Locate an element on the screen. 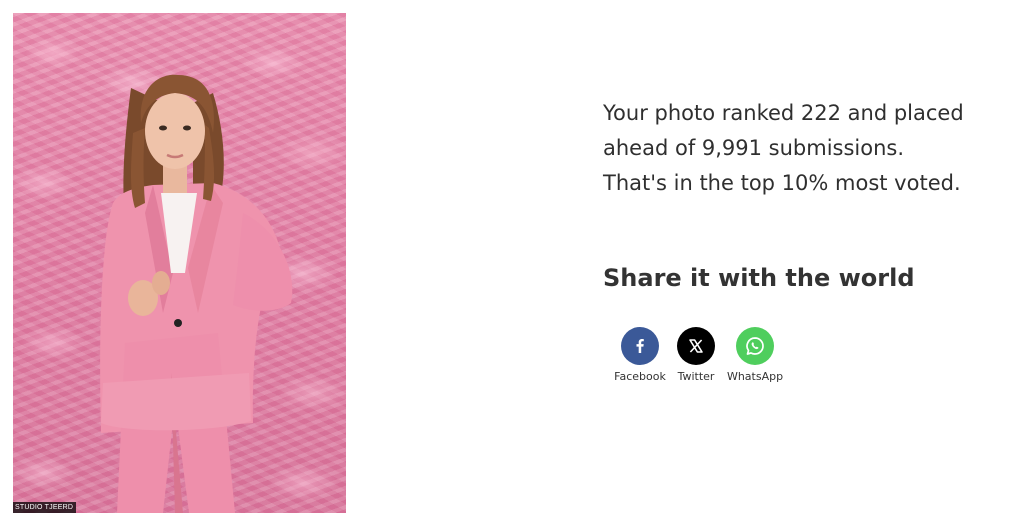 This screenshot has width=1024, height=524. whatsapp-share-button: WhatsApp is located at coordinates (755, 355).